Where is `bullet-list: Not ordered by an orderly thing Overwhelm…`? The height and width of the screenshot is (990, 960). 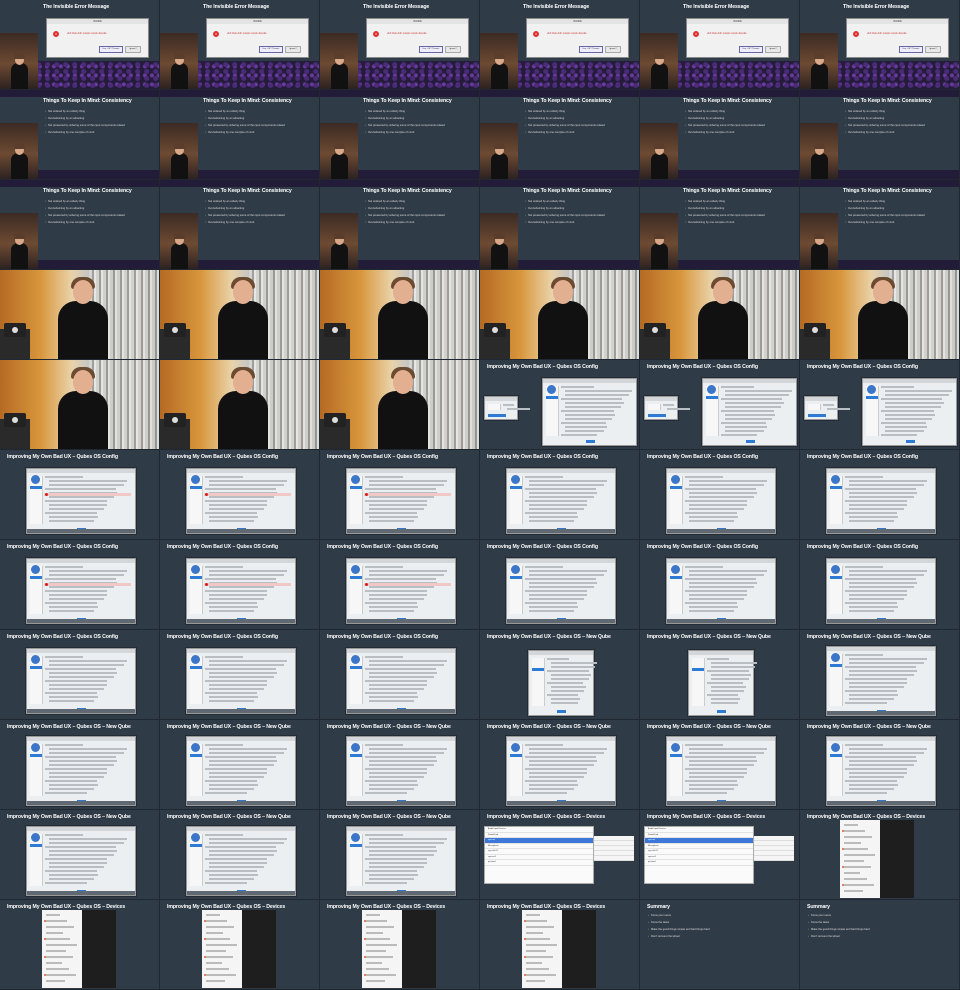 bullet-list: Not ordered by an orderly thing Overwhelm… is located at coordinates (579, 124).